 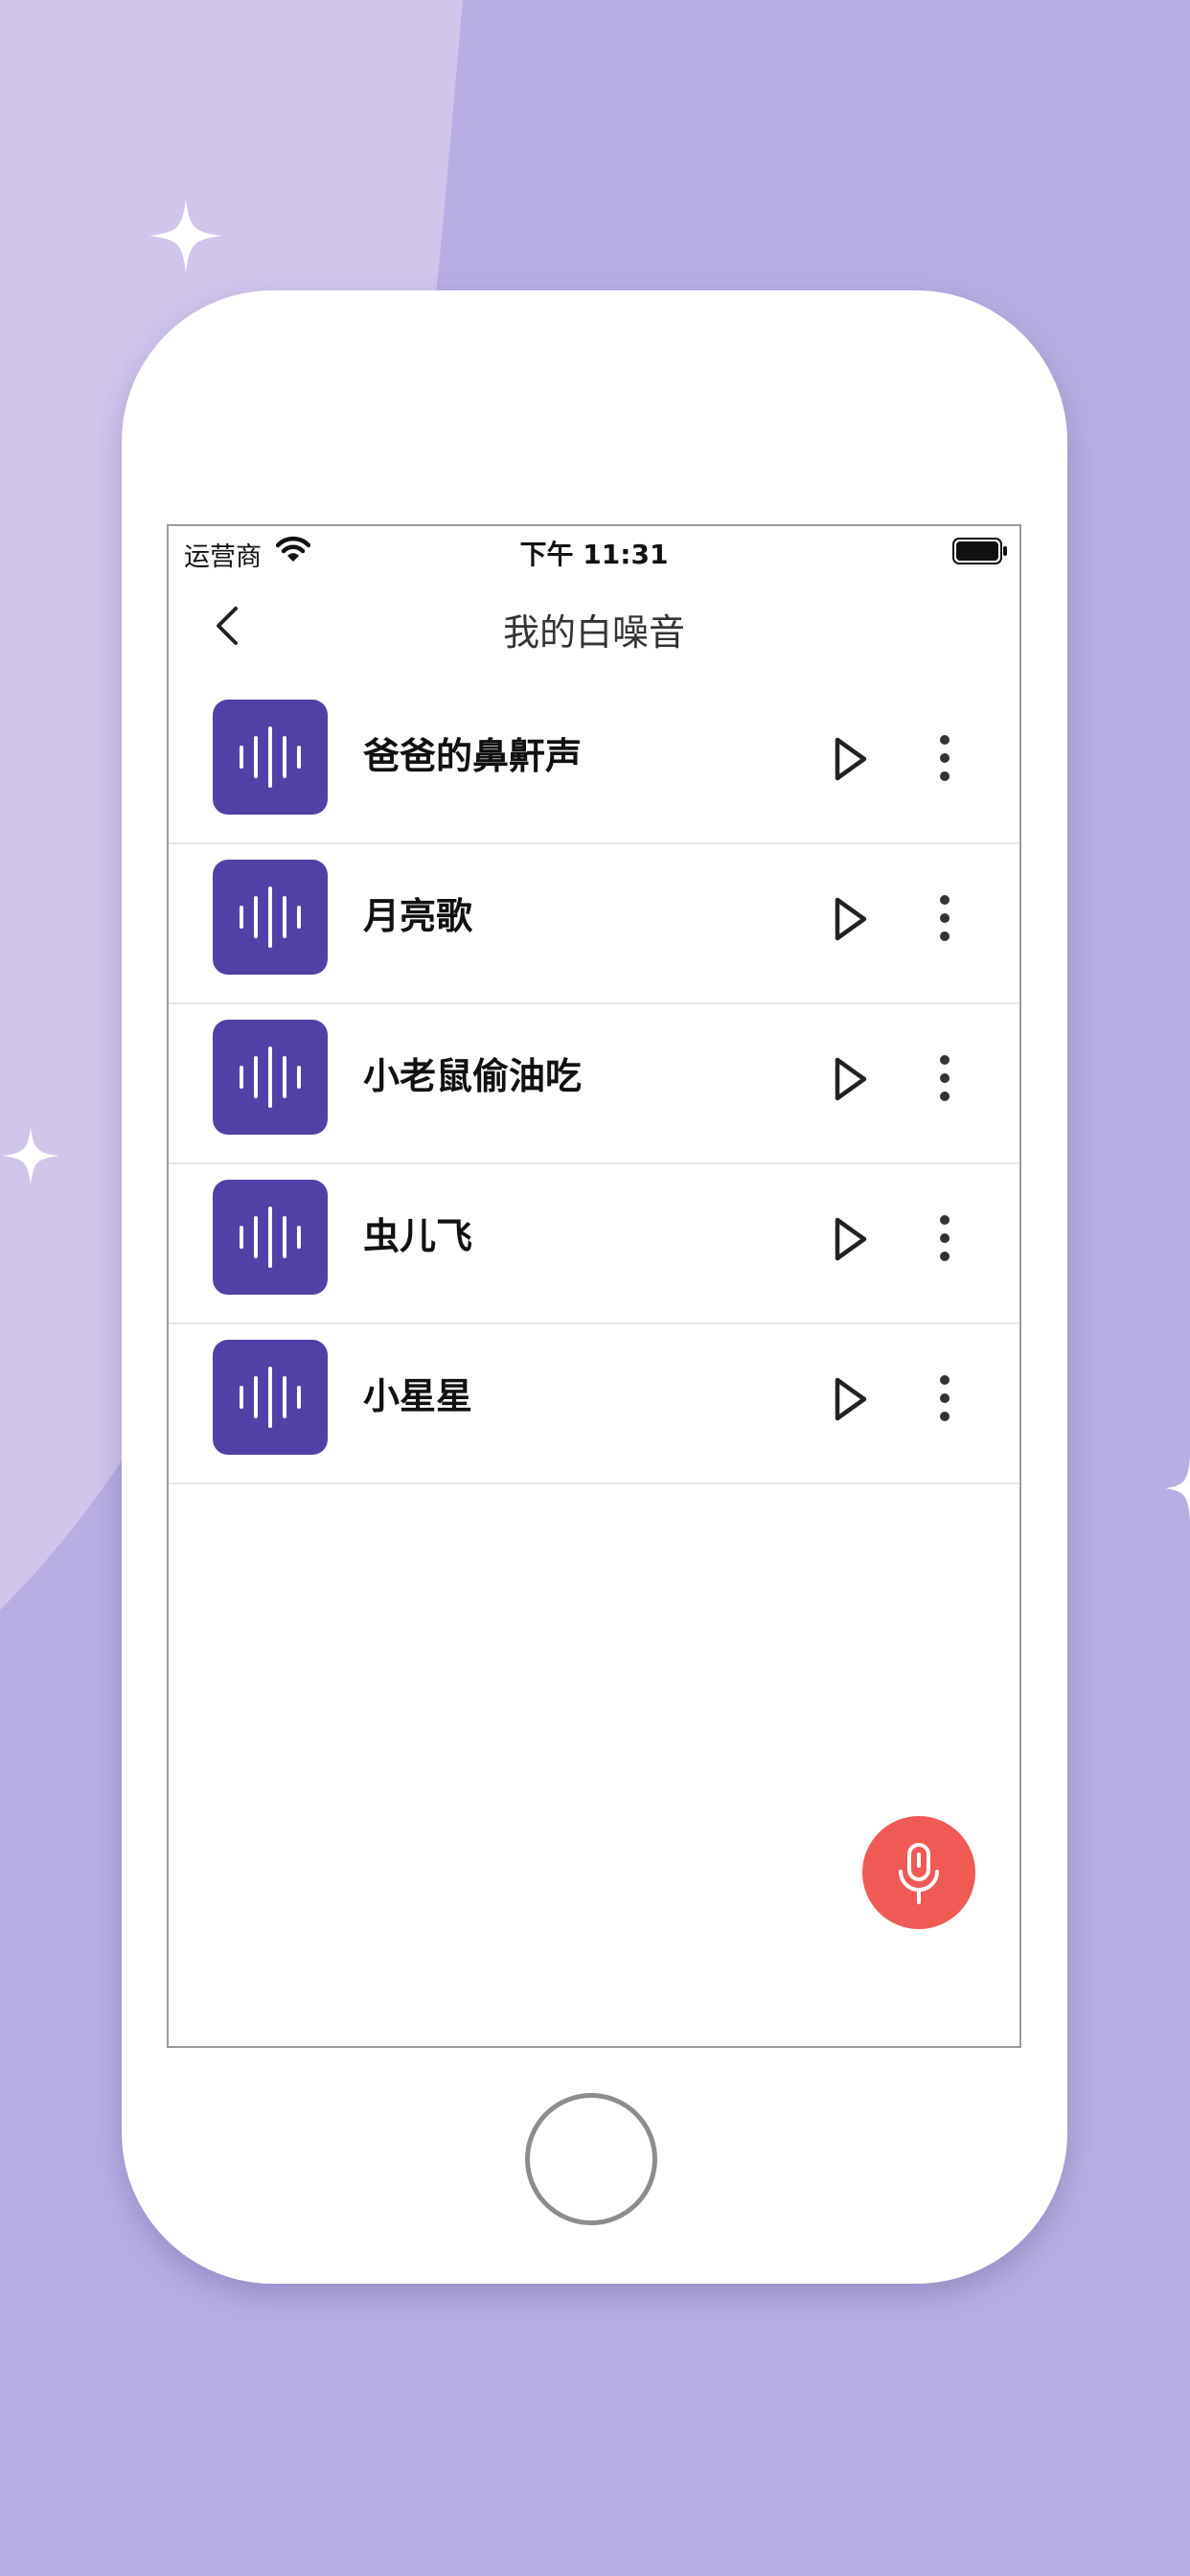 What do you see at coordinates (593, 632) in the screenshot?
I see `page-title: 我的白噪音` at bounding box center [593, 632].